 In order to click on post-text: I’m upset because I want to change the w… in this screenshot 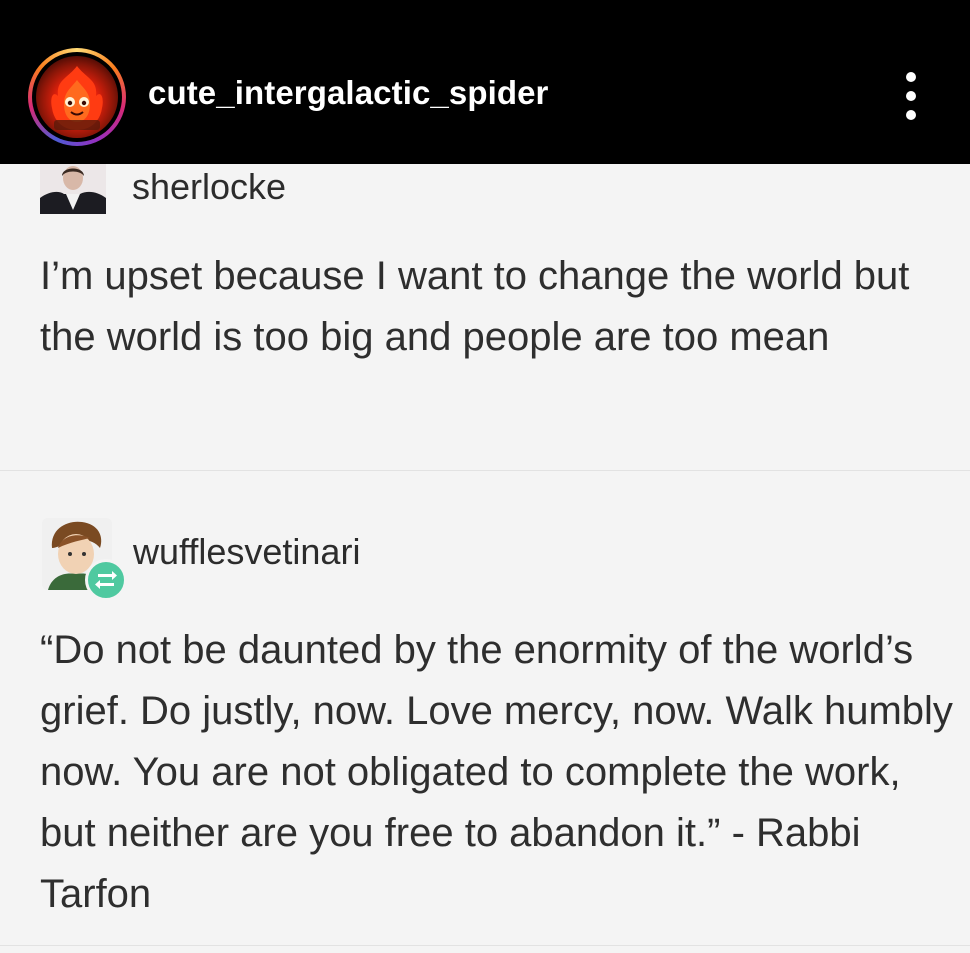, I will do `click(475, 306)`.